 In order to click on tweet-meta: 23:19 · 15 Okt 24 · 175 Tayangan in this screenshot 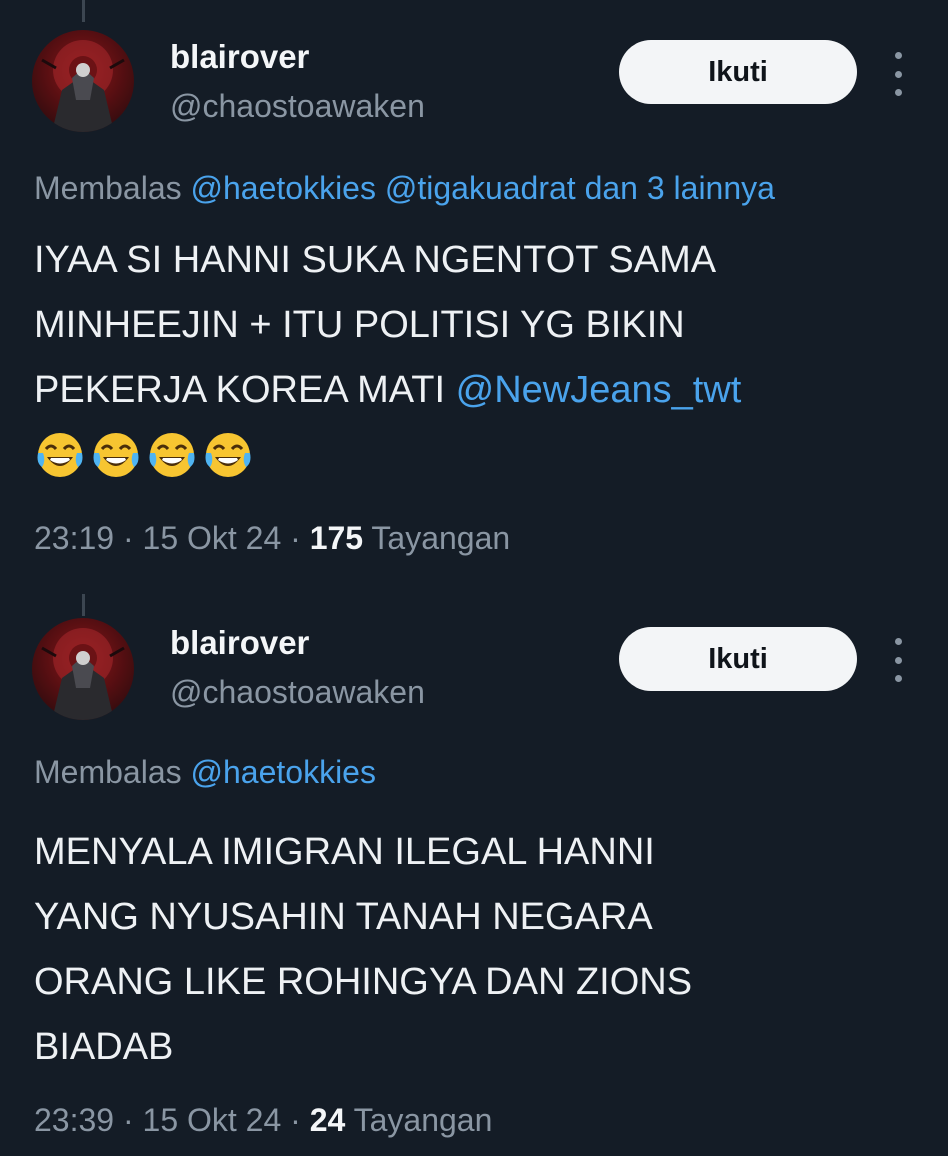, I will do `click(272, 538)`.